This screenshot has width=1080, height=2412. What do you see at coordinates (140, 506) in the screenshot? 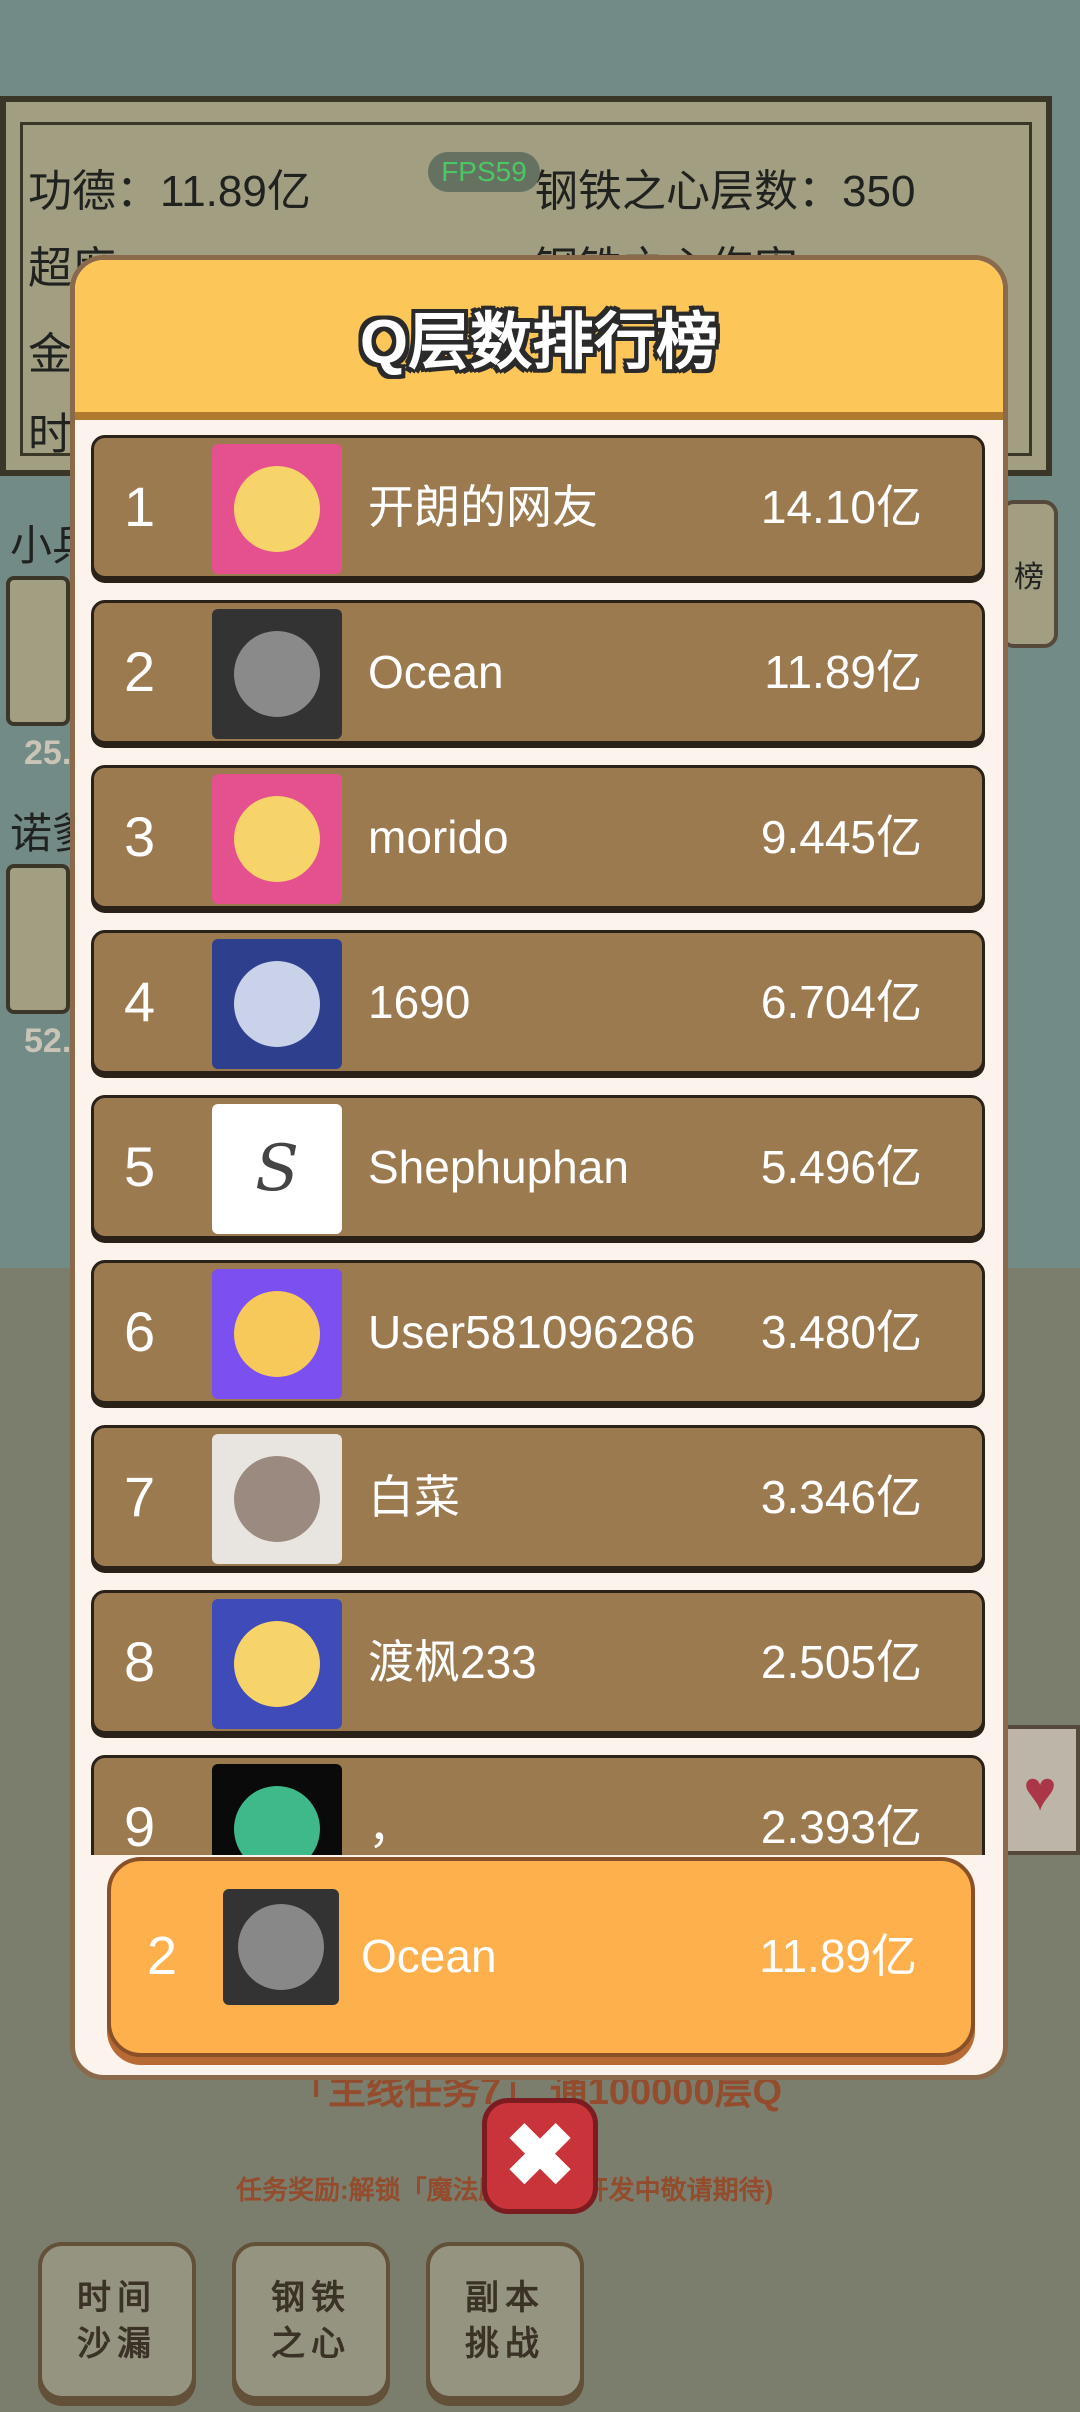
I see `rank-number: 1` at bounding box center [140, 506].